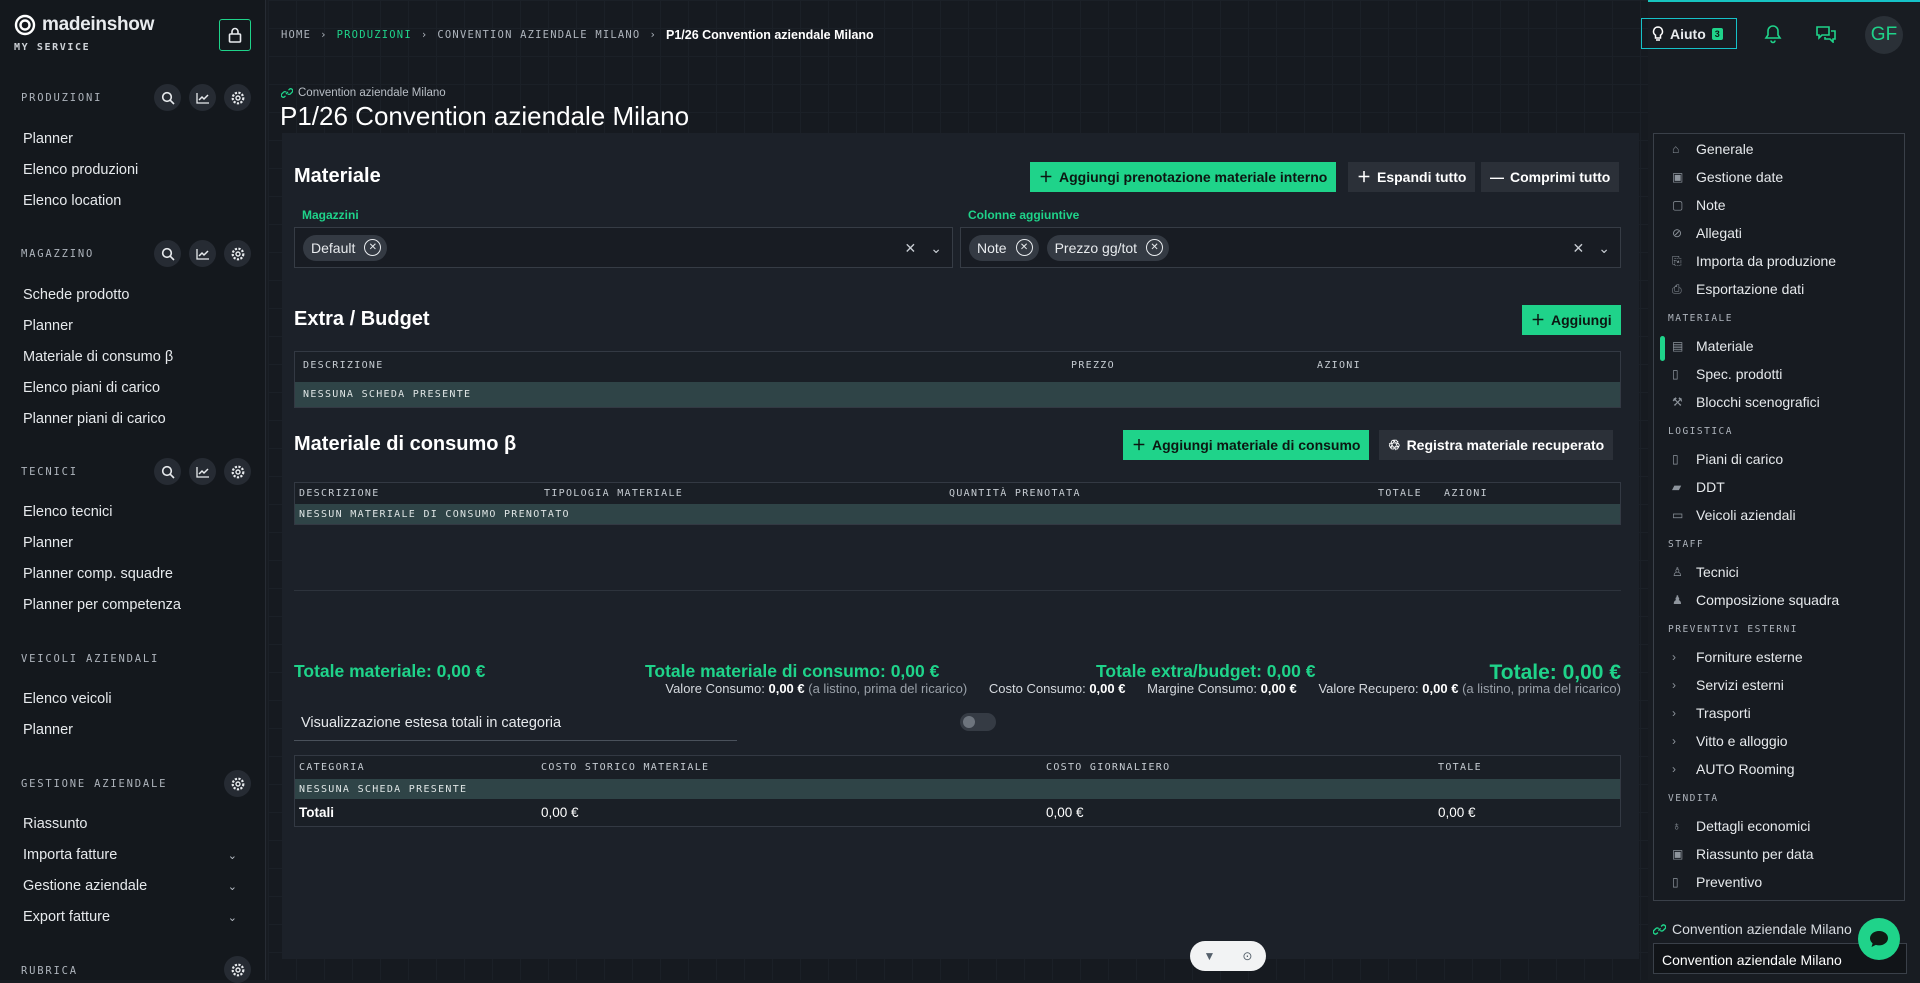 The image size is (1920, 983). Describe the element at coordinates (538, 35) in the screenshot. I see `breadcrumb-convention: CONVENTION AZIENDALE MILANO` at that location.